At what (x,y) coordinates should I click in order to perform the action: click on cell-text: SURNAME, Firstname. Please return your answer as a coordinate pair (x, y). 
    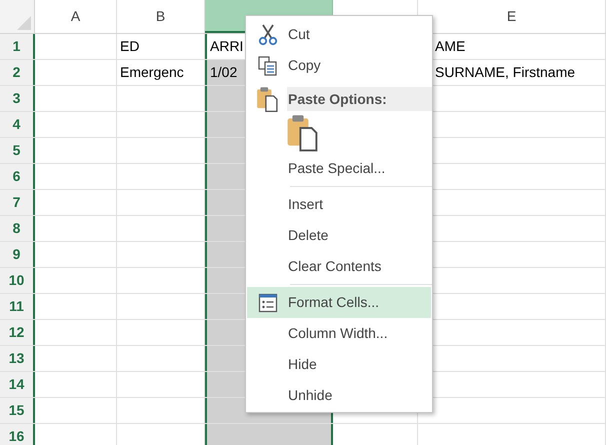
    Looking at the image, I should click on (505, 72).